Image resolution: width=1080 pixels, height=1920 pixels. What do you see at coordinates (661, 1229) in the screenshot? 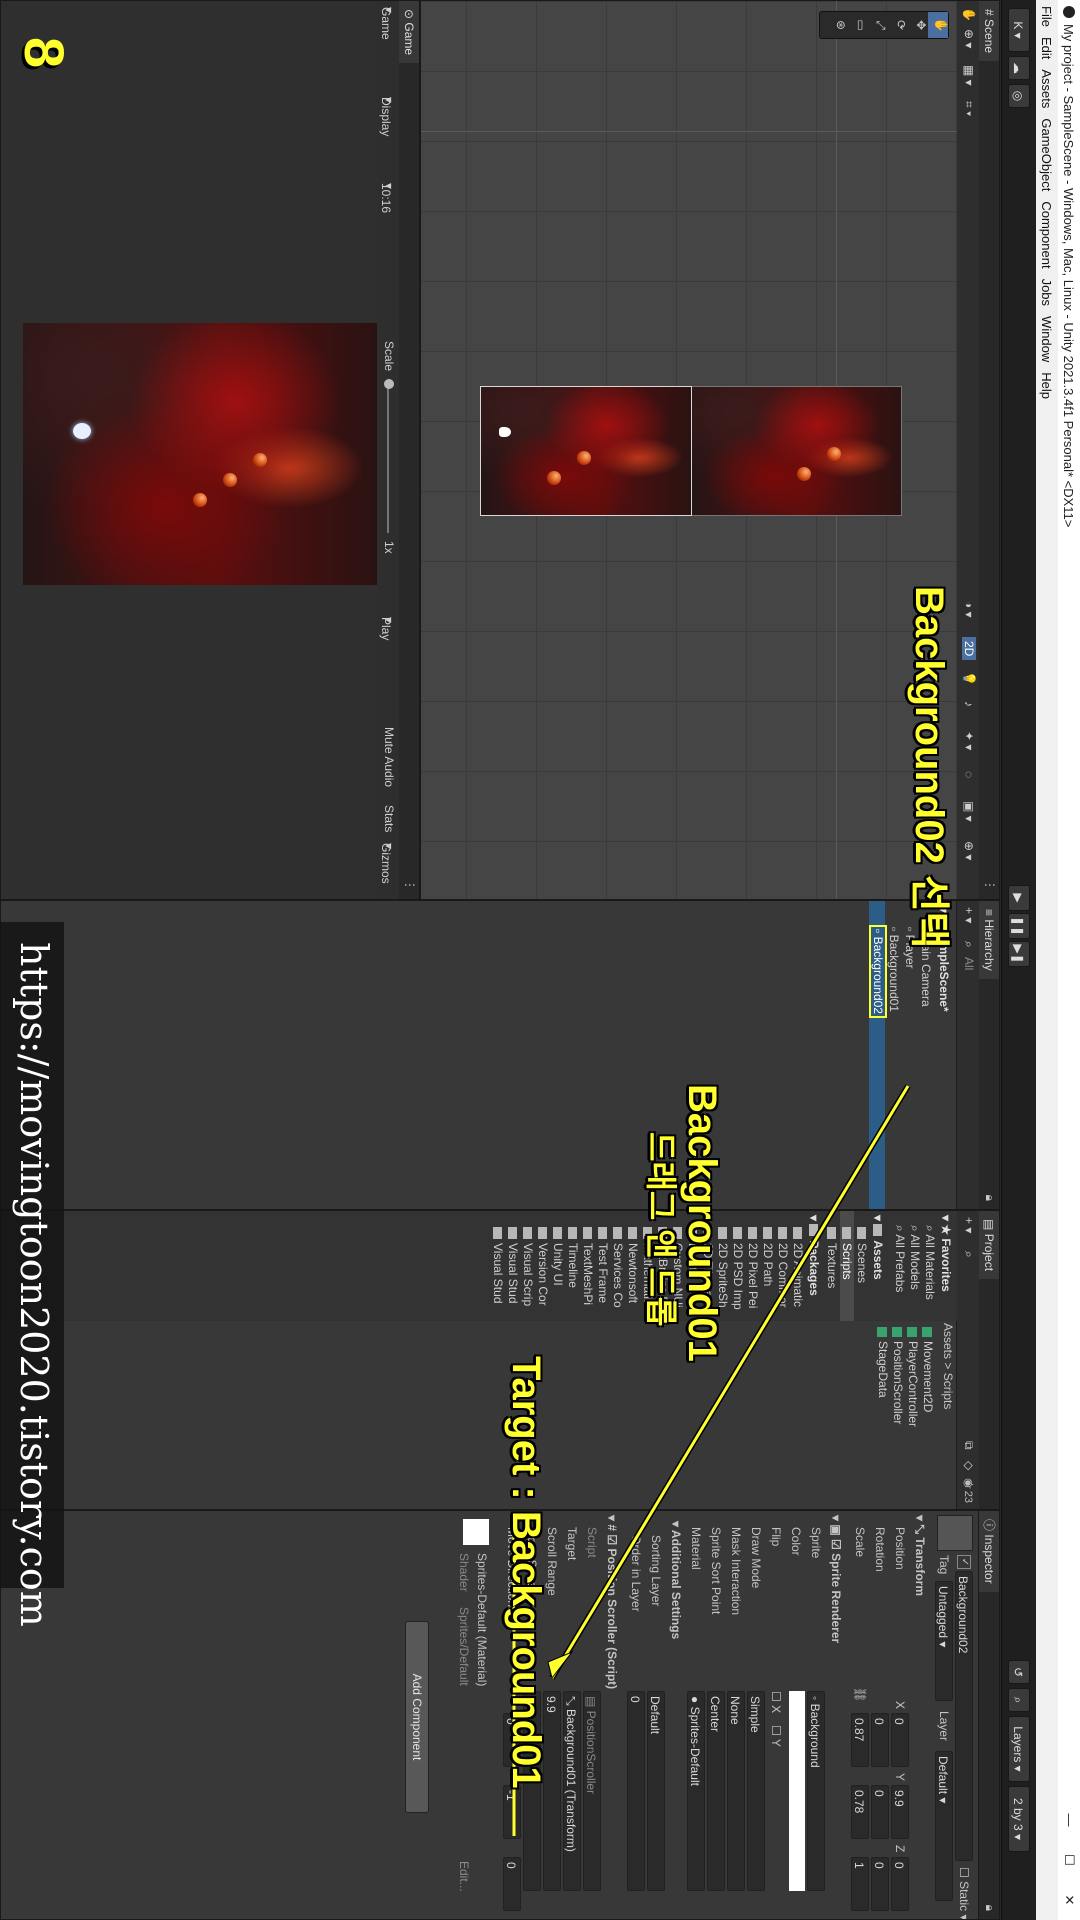
I see `annotation-drag-and-drop: 드래그 앤 드롭` at bounding box center [661, 1229].